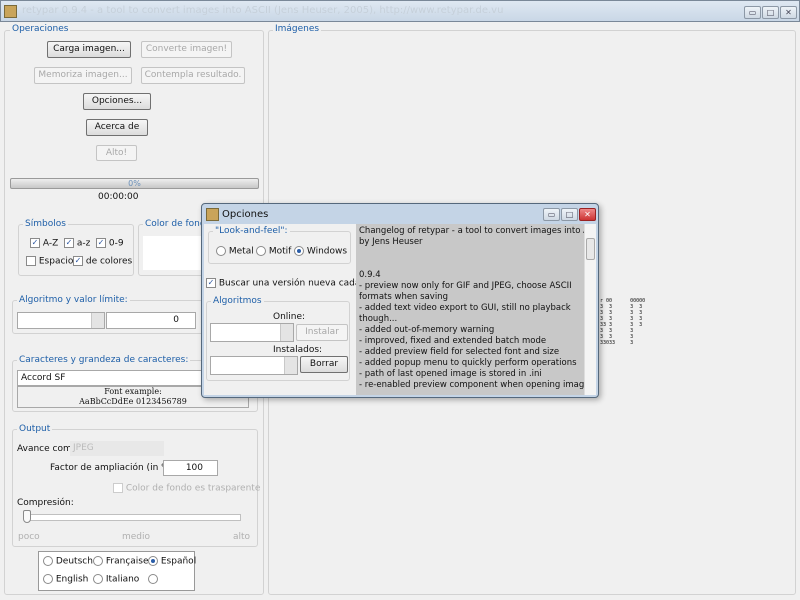  Describe the element at coordinates (10, 11) in the screenshot. I see `app-icon` at that location.